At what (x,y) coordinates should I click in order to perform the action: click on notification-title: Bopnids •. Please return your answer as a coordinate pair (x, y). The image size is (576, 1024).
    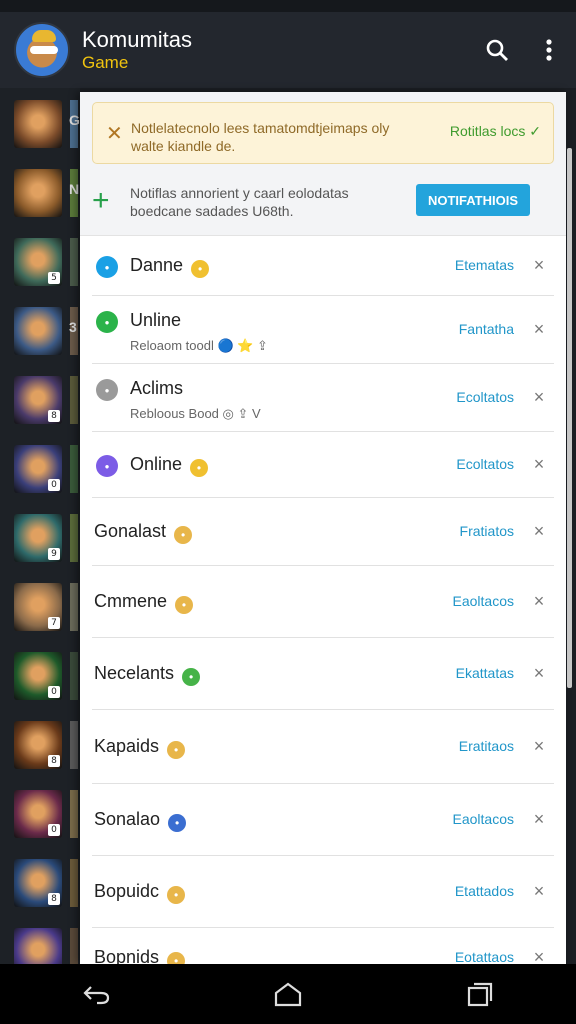
    Looking at the image, I should click on (140, 955).